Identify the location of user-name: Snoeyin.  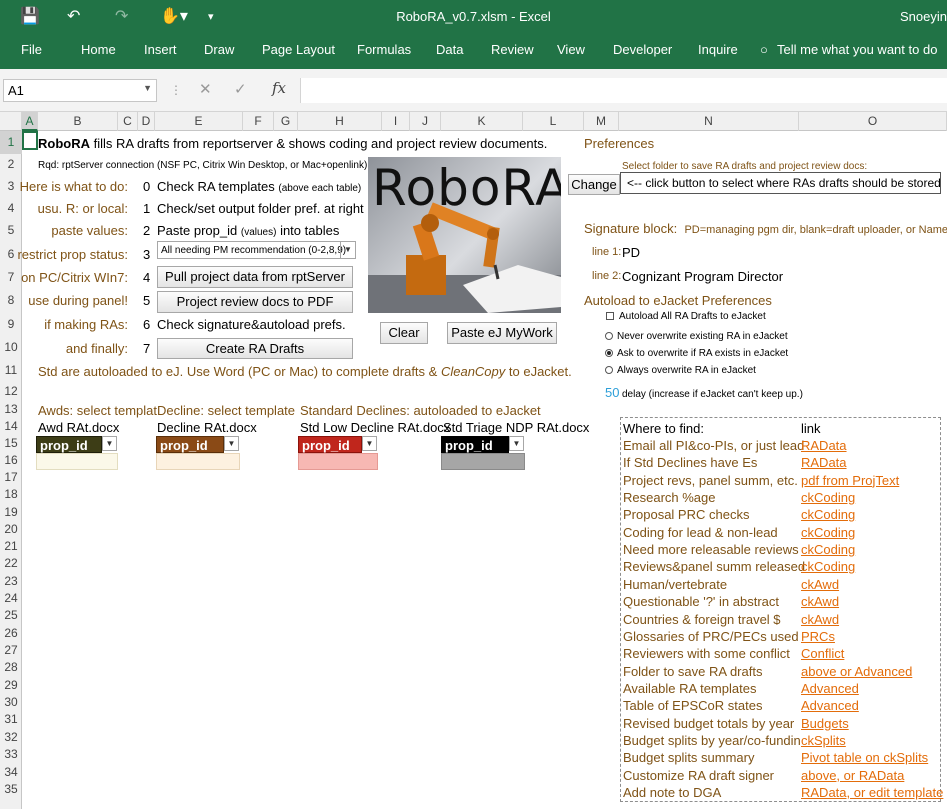
(923, 16).